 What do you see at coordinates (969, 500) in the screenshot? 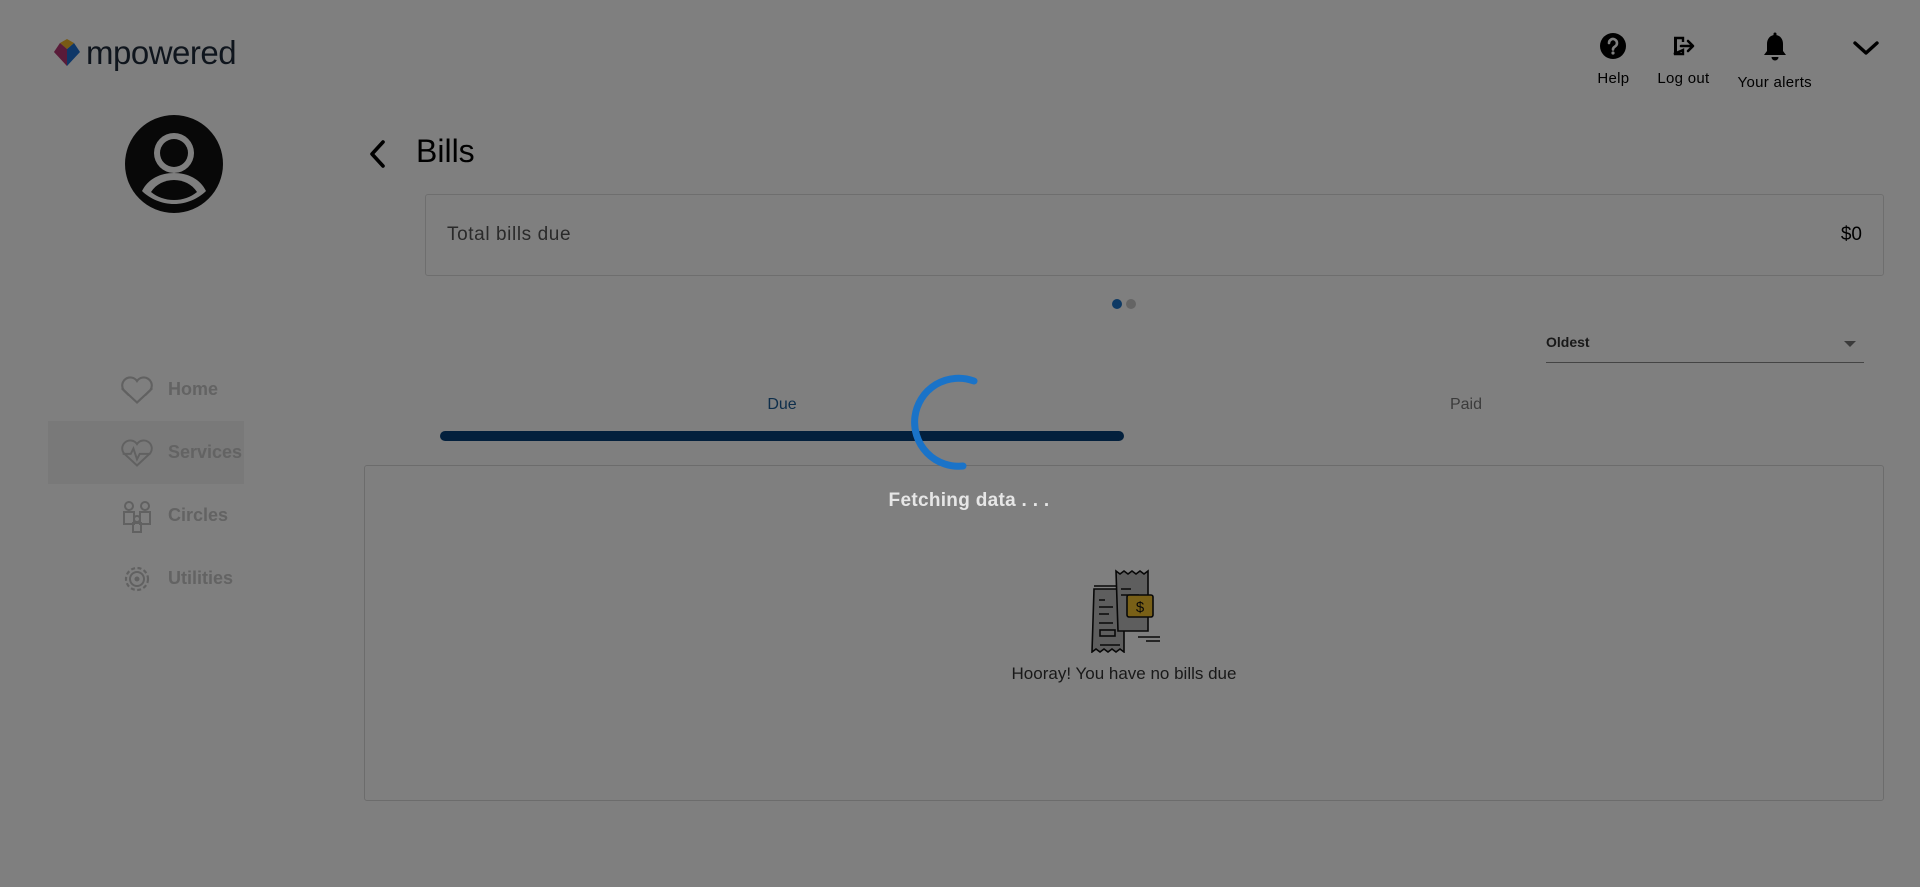
I see `loading-message: Fetching data . . .` at bounding box center [969, 500].